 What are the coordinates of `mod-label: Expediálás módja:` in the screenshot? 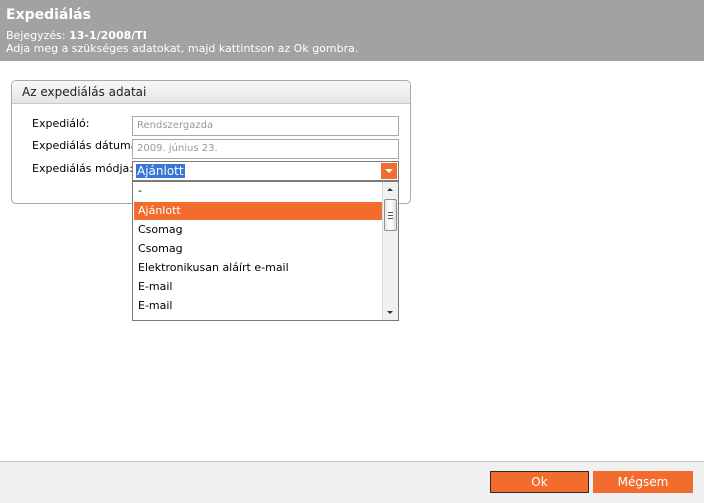 It's located at (82, 168).